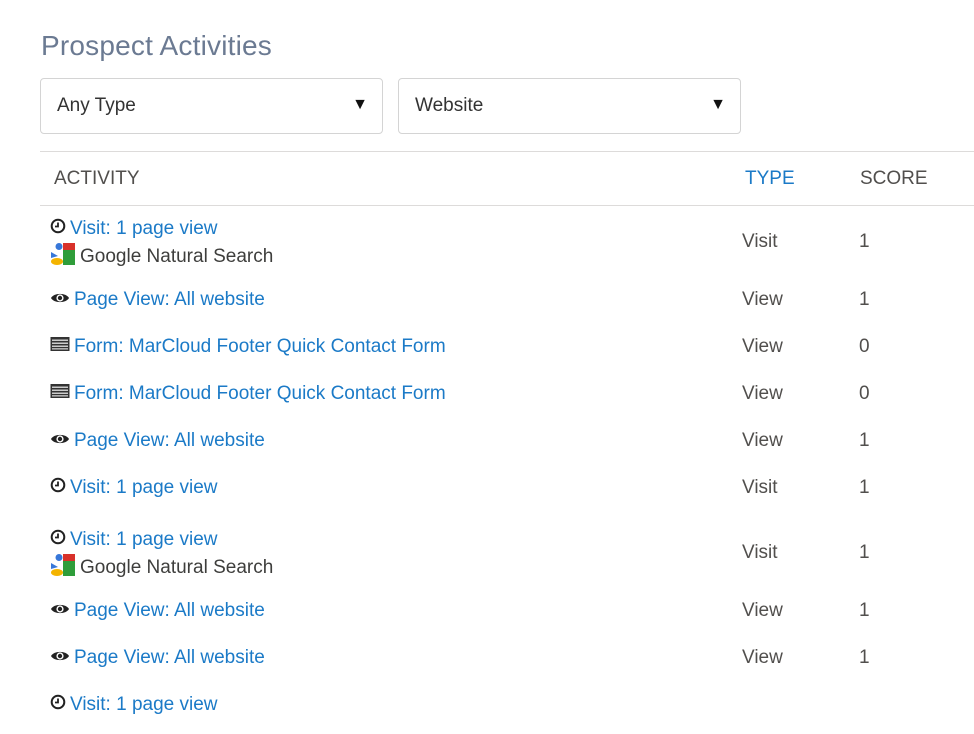 This screenshot has width=974, height=734. I want to click on table-header: ACTIVITY TYPE SCORE, so click(507, 178).